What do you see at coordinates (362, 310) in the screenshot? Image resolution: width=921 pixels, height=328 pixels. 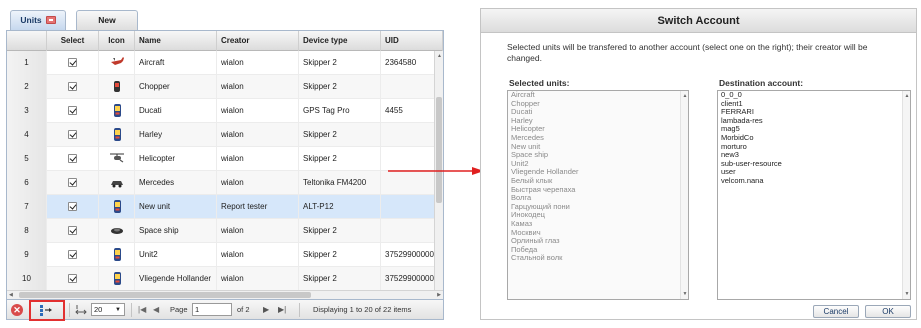 I see `pager-status: Displaying 1 to 20 of 22 items` at bounding box center [362, 310].